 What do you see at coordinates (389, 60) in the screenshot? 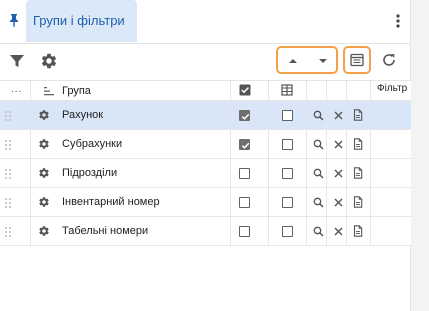
I see `refresh-icon` at bounding box center [389, 60].